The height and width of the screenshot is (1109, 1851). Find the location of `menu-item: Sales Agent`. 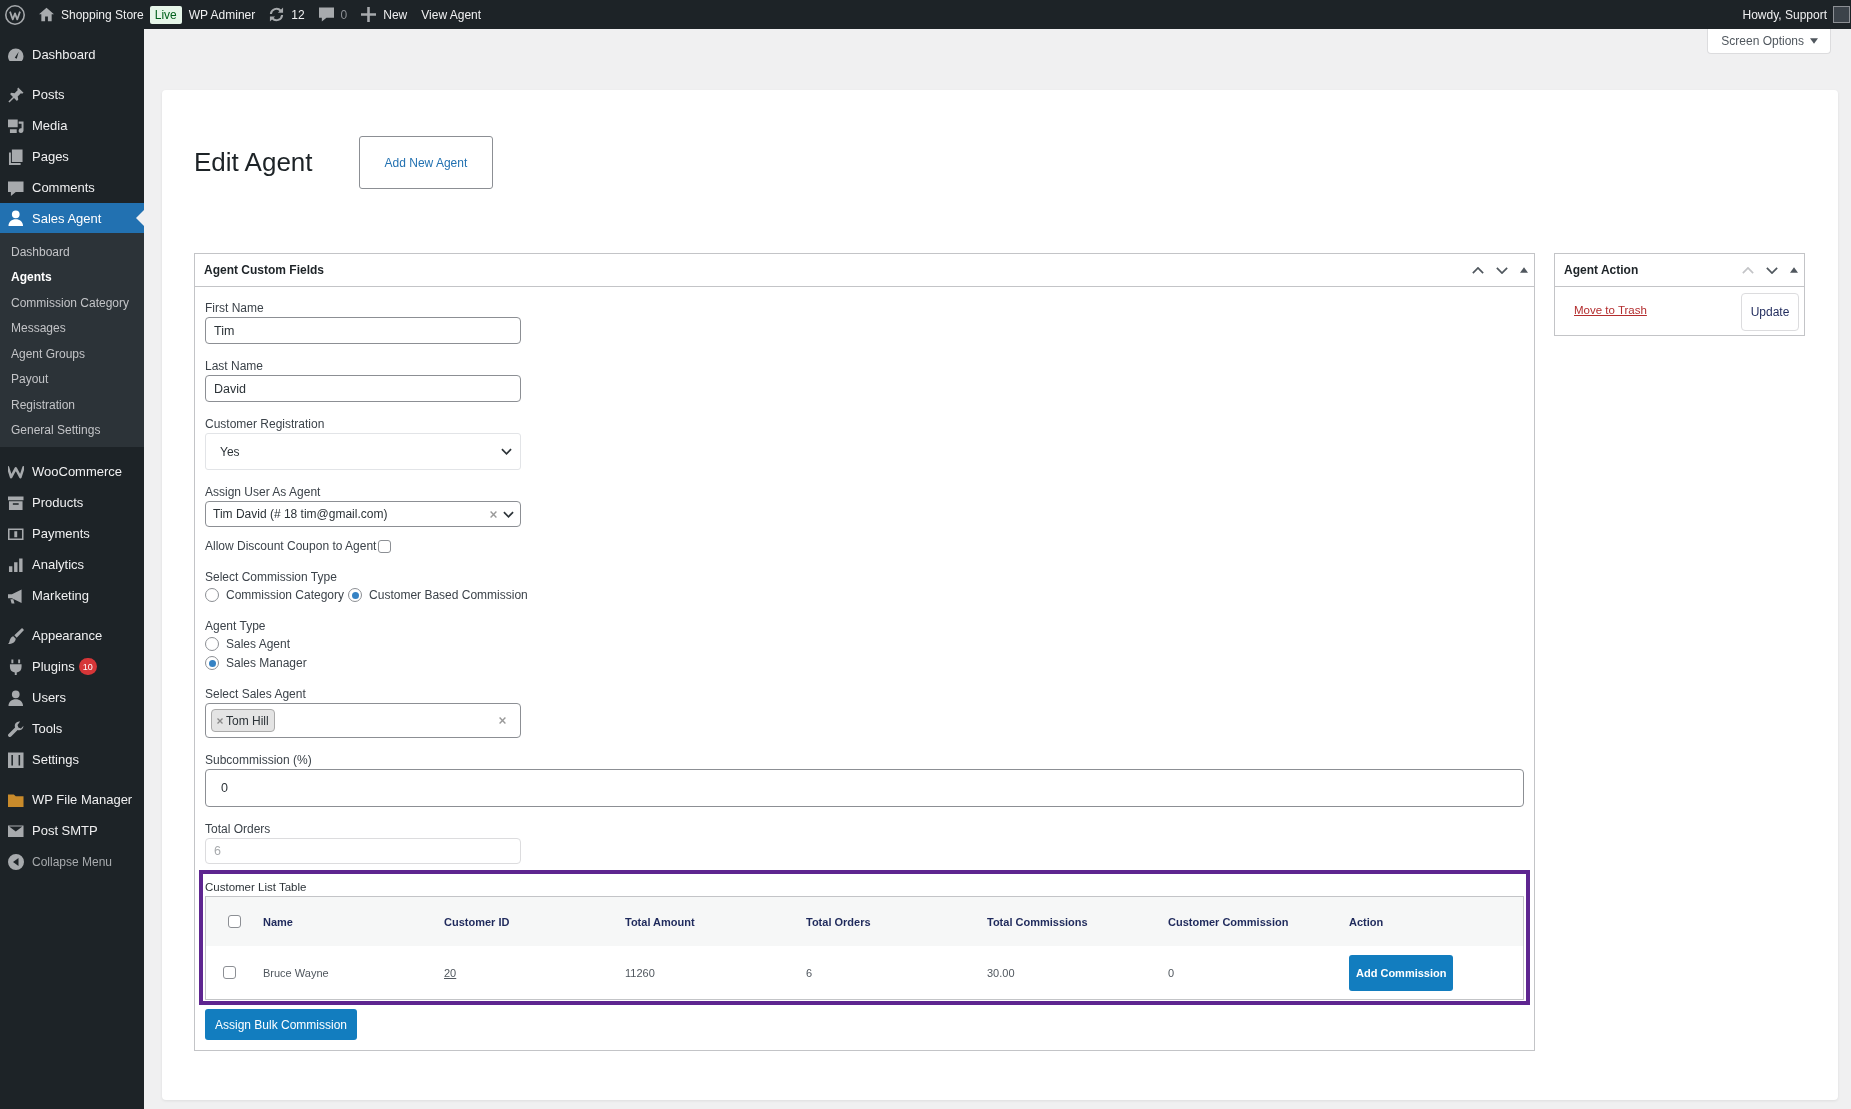

menu-item: Sales Agent is located at coordinates (72, 218).